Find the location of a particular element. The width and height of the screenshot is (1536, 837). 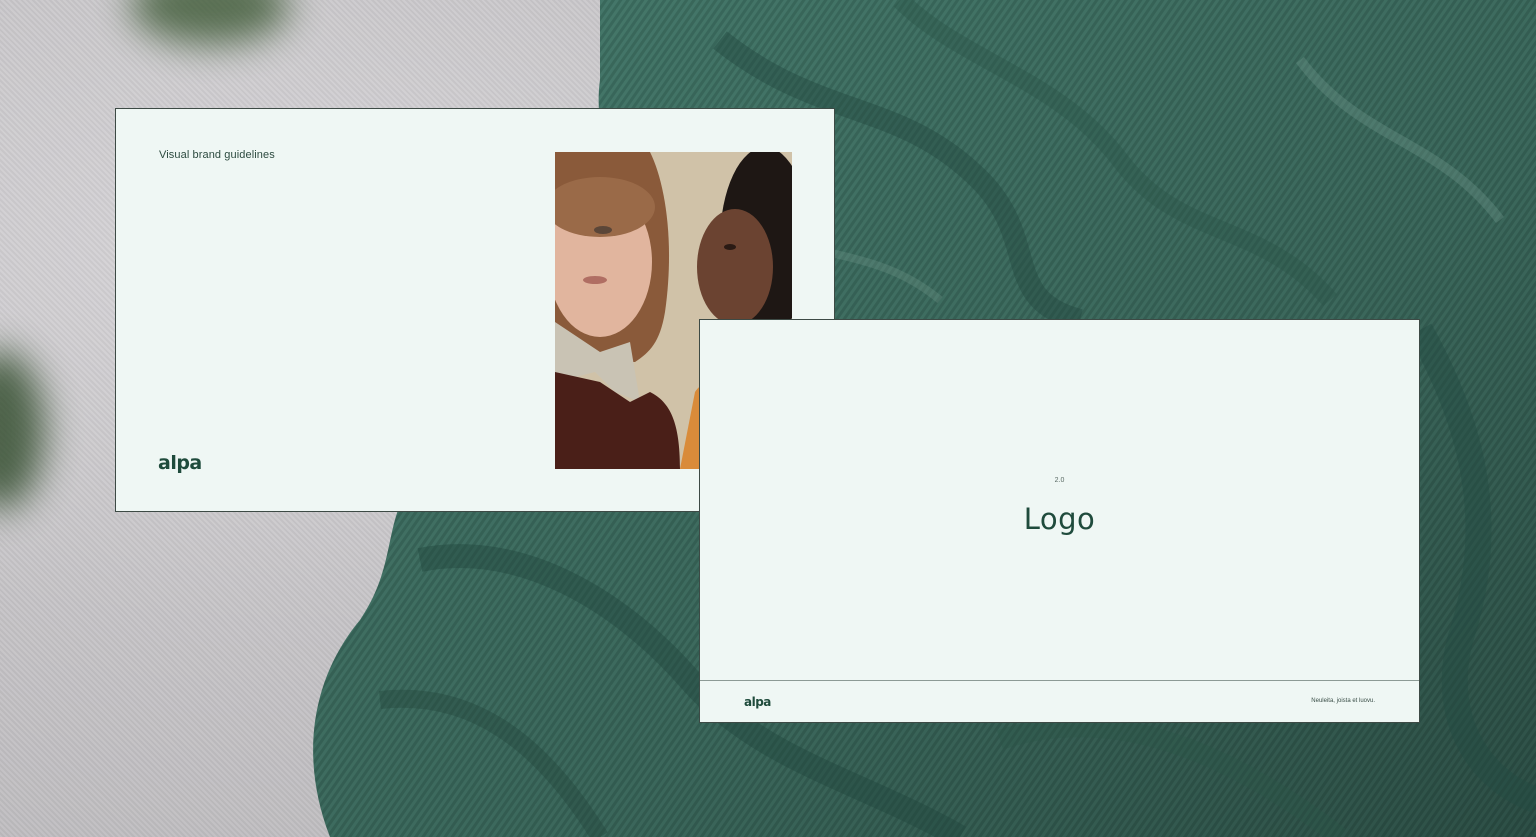

section-number: 2.0 is located at coordinates (1059, 480).